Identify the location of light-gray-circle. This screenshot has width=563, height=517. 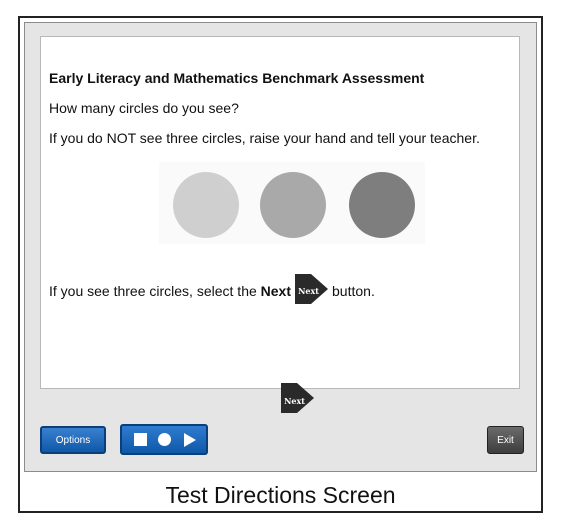
(206, 205).